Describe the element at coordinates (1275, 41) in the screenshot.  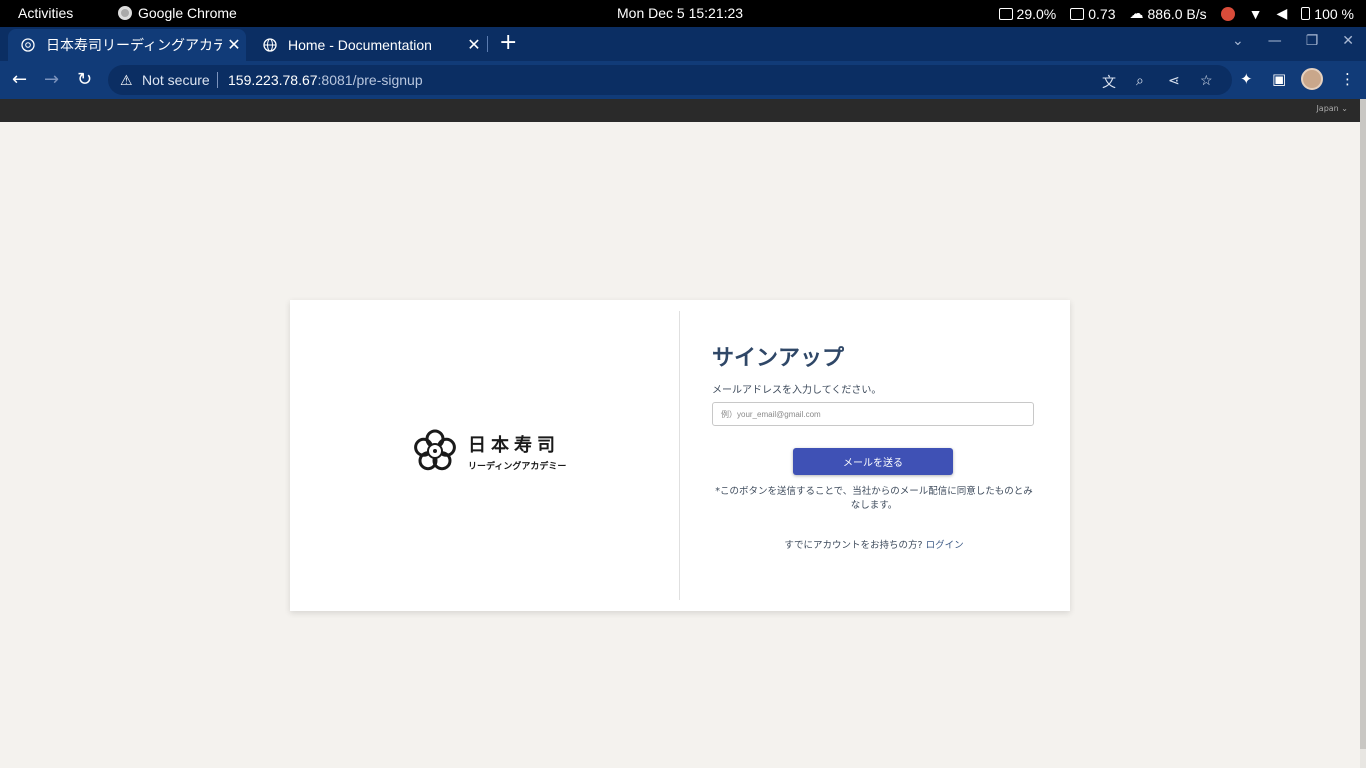
I see `minimize-icon: —` at that location.